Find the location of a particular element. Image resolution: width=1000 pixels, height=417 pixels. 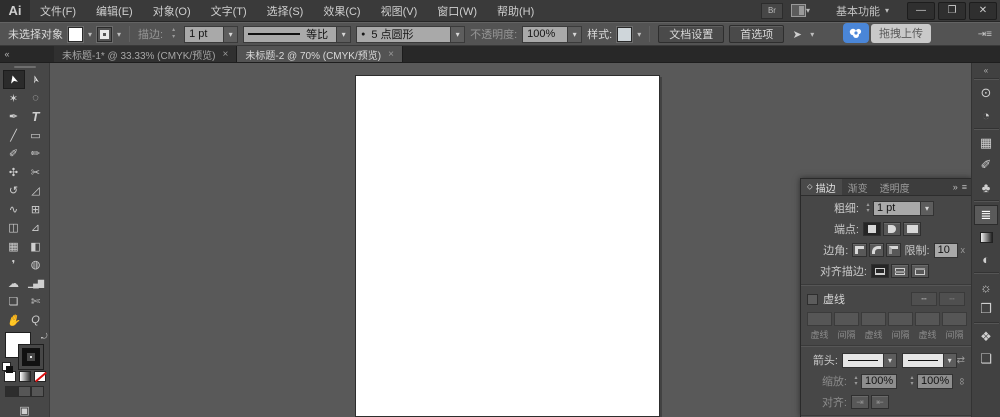

appearance-panel-icon: ☼ is located at coordinates (986, 287).